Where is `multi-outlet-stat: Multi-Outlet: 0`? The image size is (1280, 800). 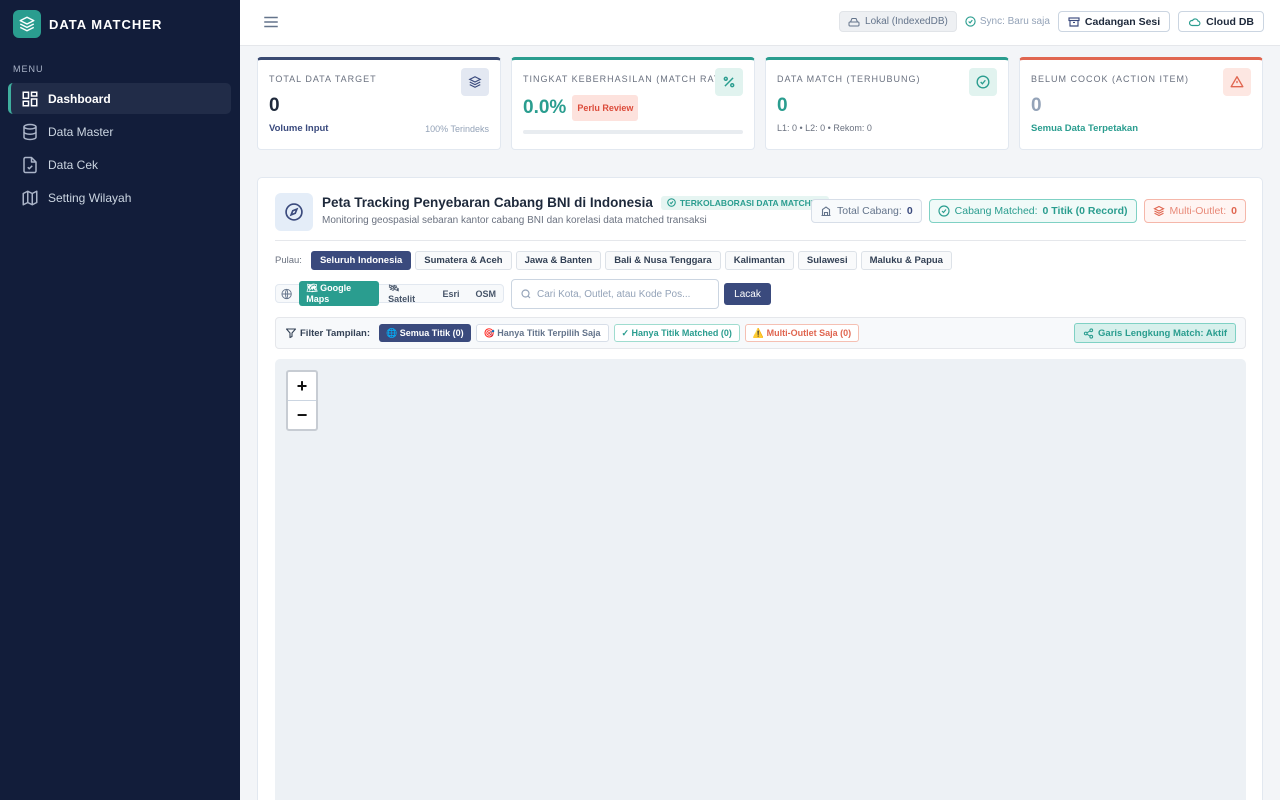 multi-outlet-stat: Multi-Outlet: 0 is located at coordinates (1194, 211).